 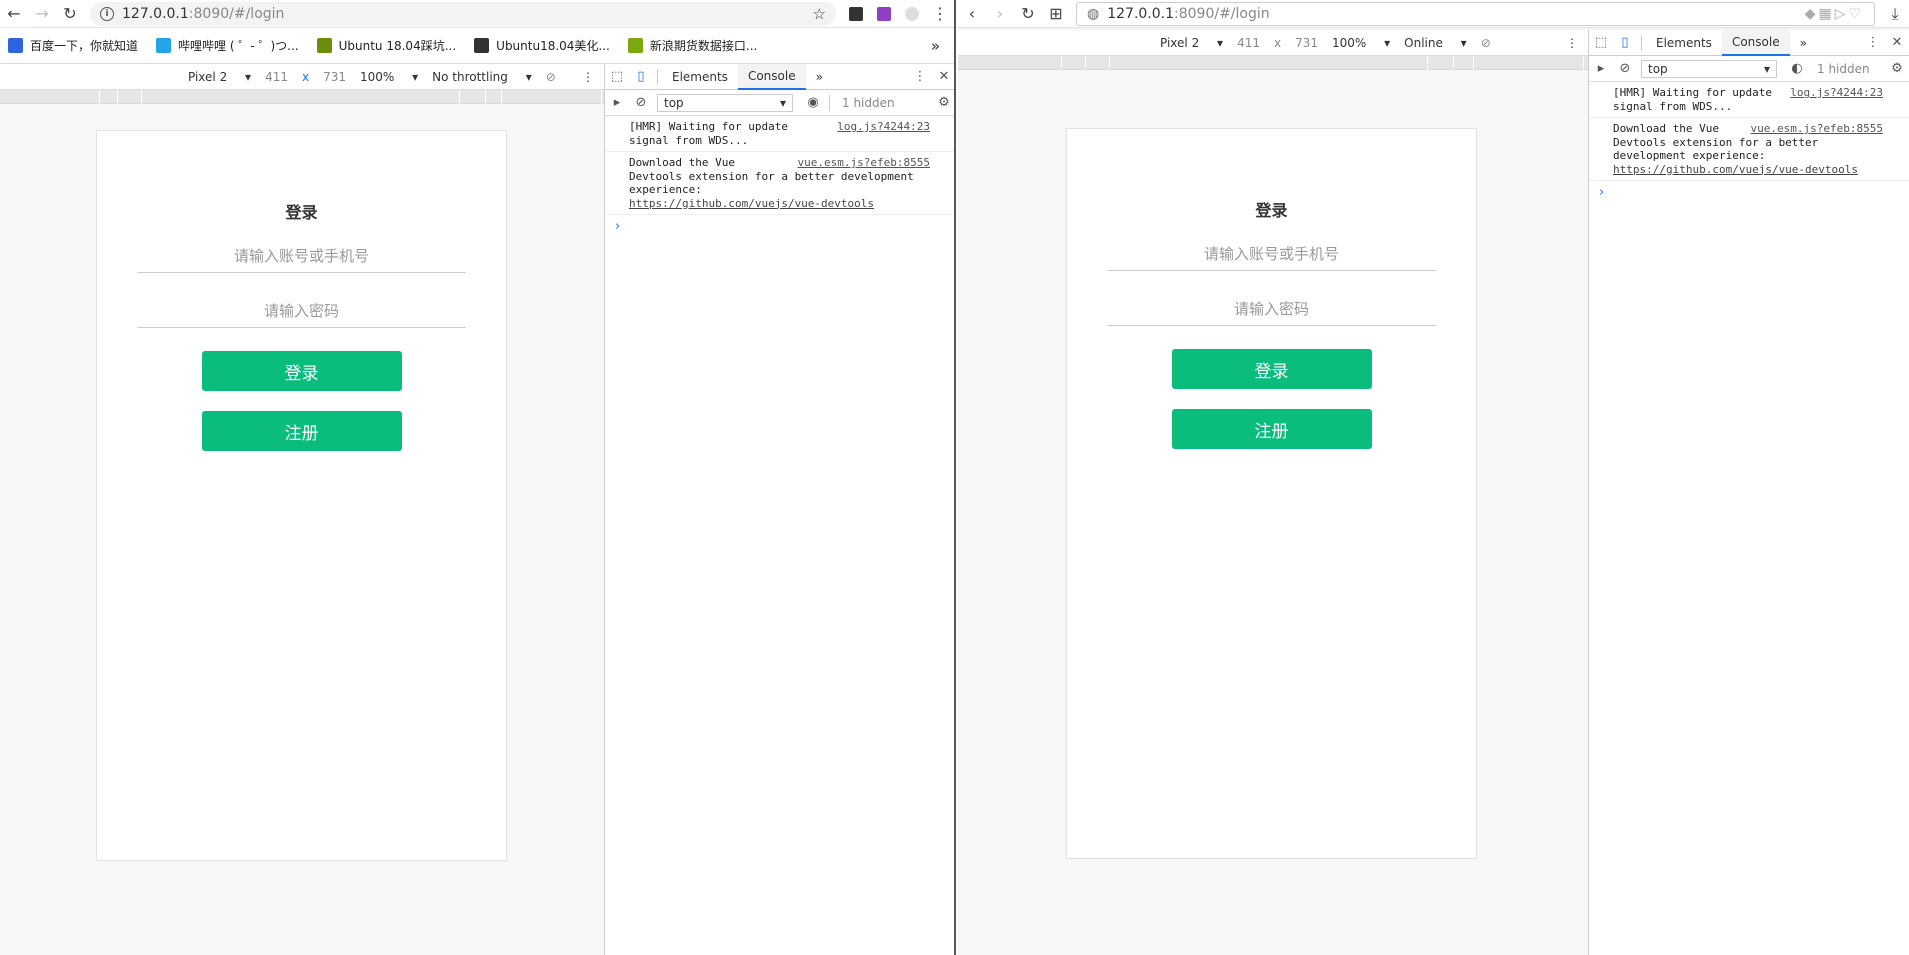 I want to click on address-bar: ← → ↻ i 127.0.0.1:8090/#/login ☆ ⋮, so click(x=477, y=14).